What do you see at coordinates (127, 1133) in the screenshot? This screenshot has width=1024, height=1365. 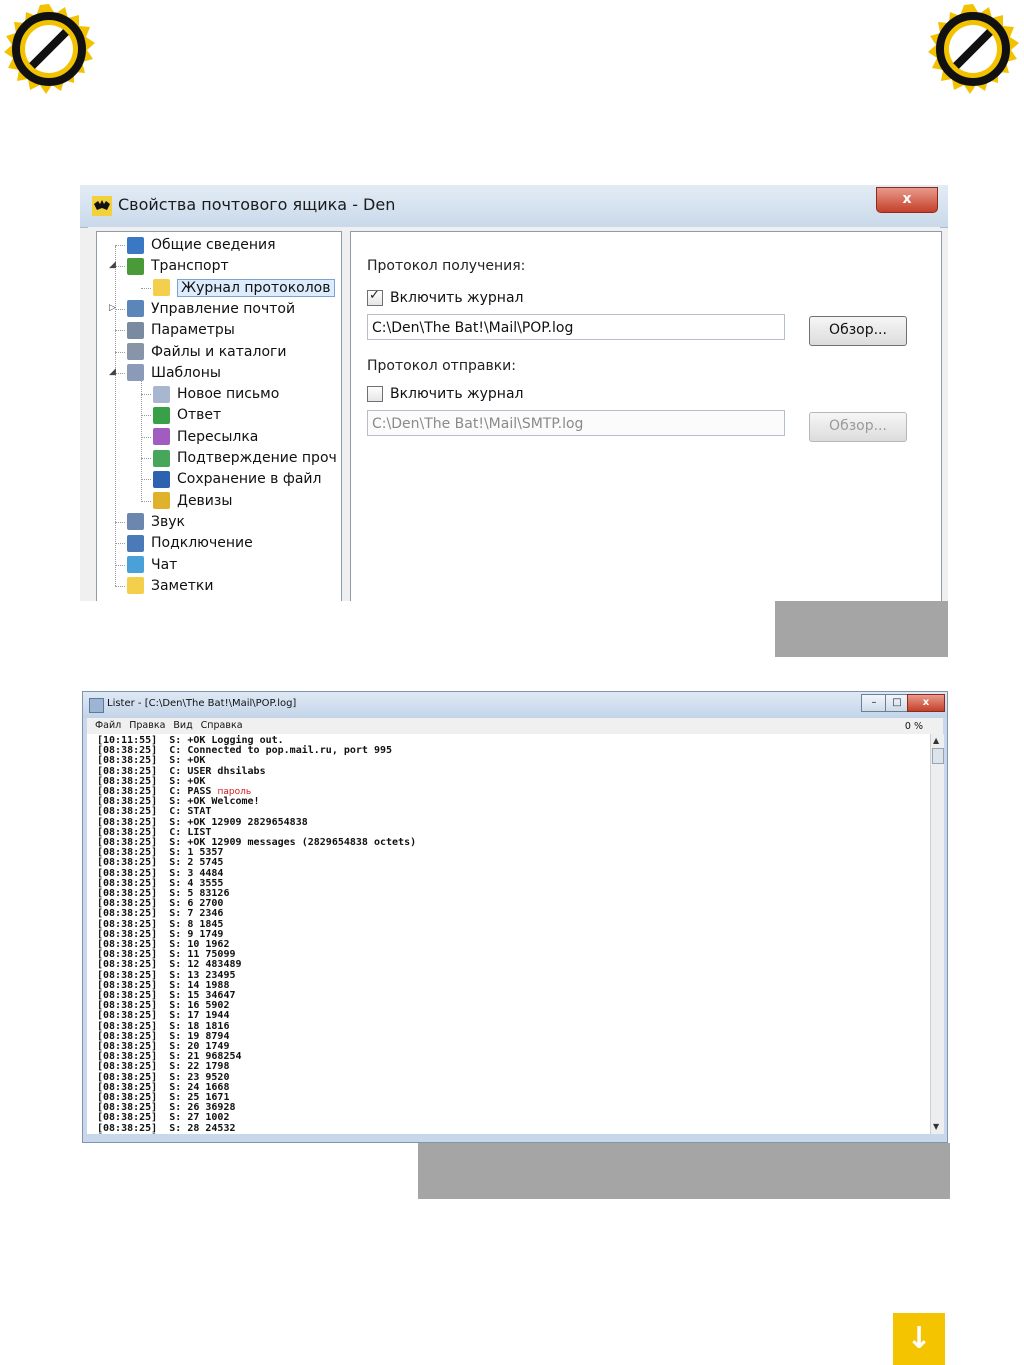 I see `log-timestamp: [08:38:25]` at bounding box center [127, 1133].